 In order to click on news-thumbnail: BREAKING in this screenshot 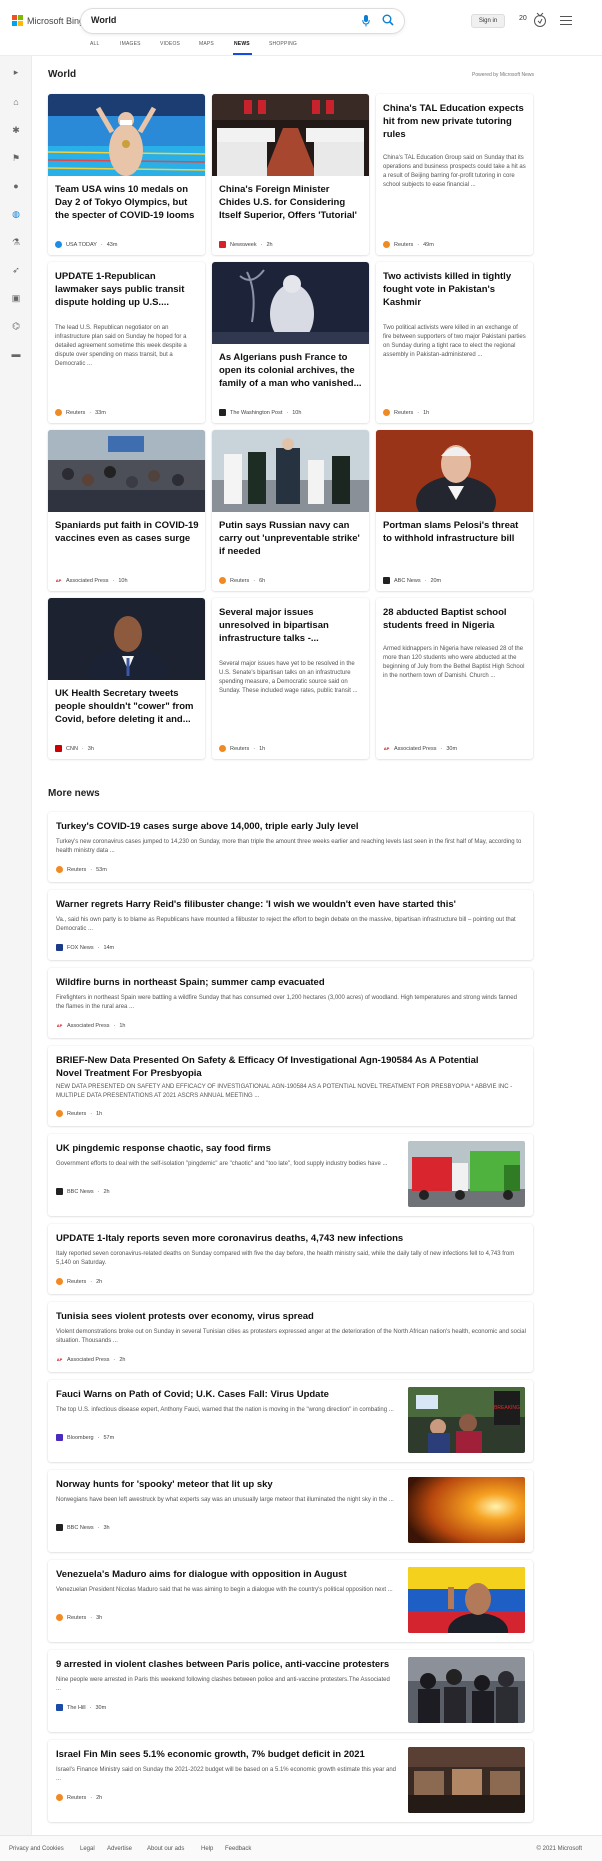, I will do `click(466, 1420)`.